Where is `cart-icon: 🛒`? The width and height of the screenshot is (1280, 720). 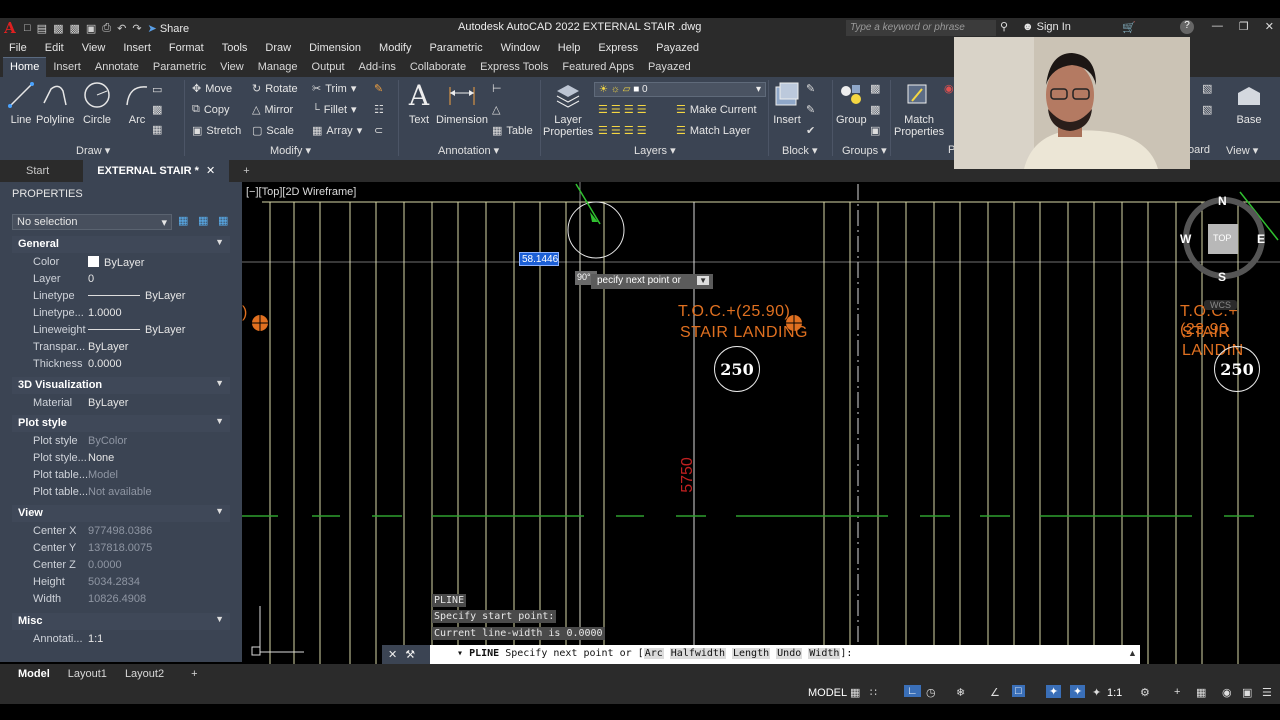 cart-icon: 🛒 is located at coordinates (1129, 27).